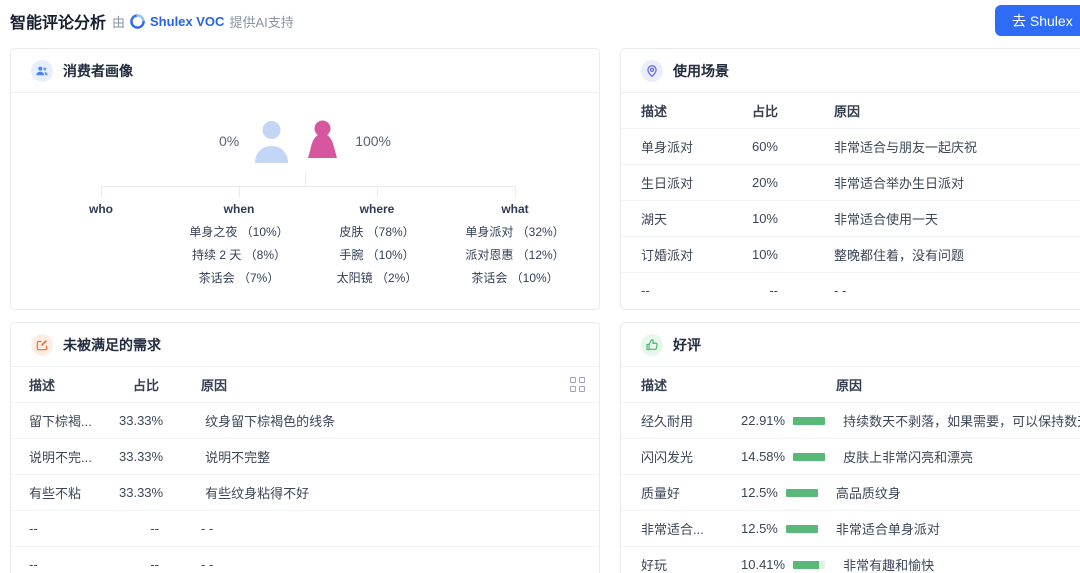  I want to click on branch-column: what 单身派对 （32%） 派对恩惠 （12%） 茶话会 （10%）, so click(515, 235).